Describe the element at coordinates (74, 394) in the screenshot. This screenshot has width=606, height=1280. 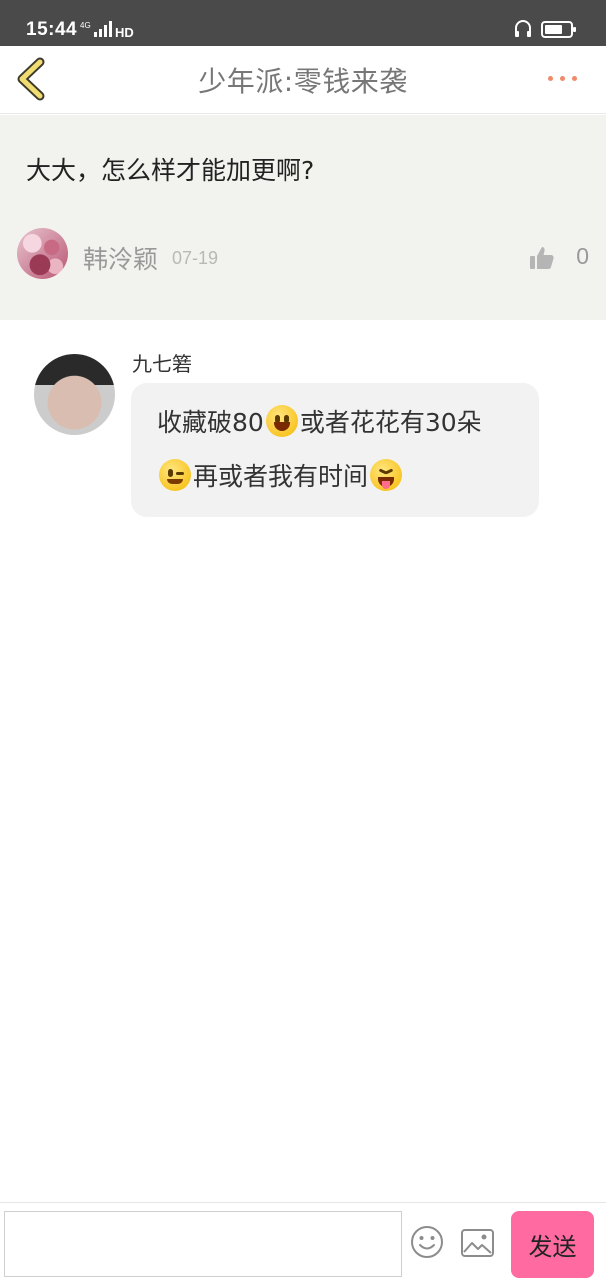
I see `reply-avatar` at that location.